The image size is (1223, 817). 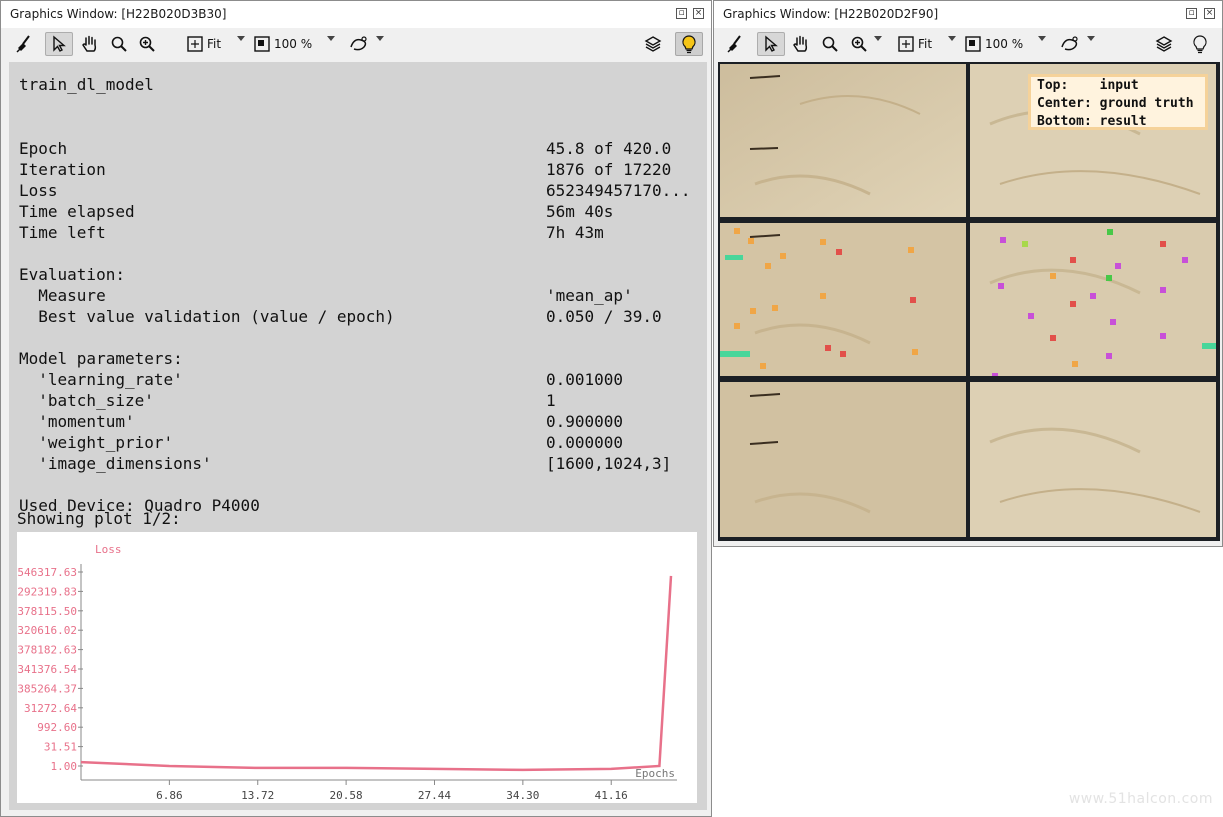 What do you see at coordinates (43, 148) in the screenshot?
I see `stat-label: Epoch` at bounding box center [43, 148].